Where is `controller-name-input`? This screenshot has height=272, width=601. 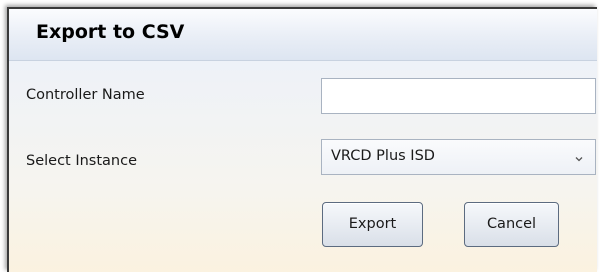
controller-name-input is located at coordinates (458, 96).